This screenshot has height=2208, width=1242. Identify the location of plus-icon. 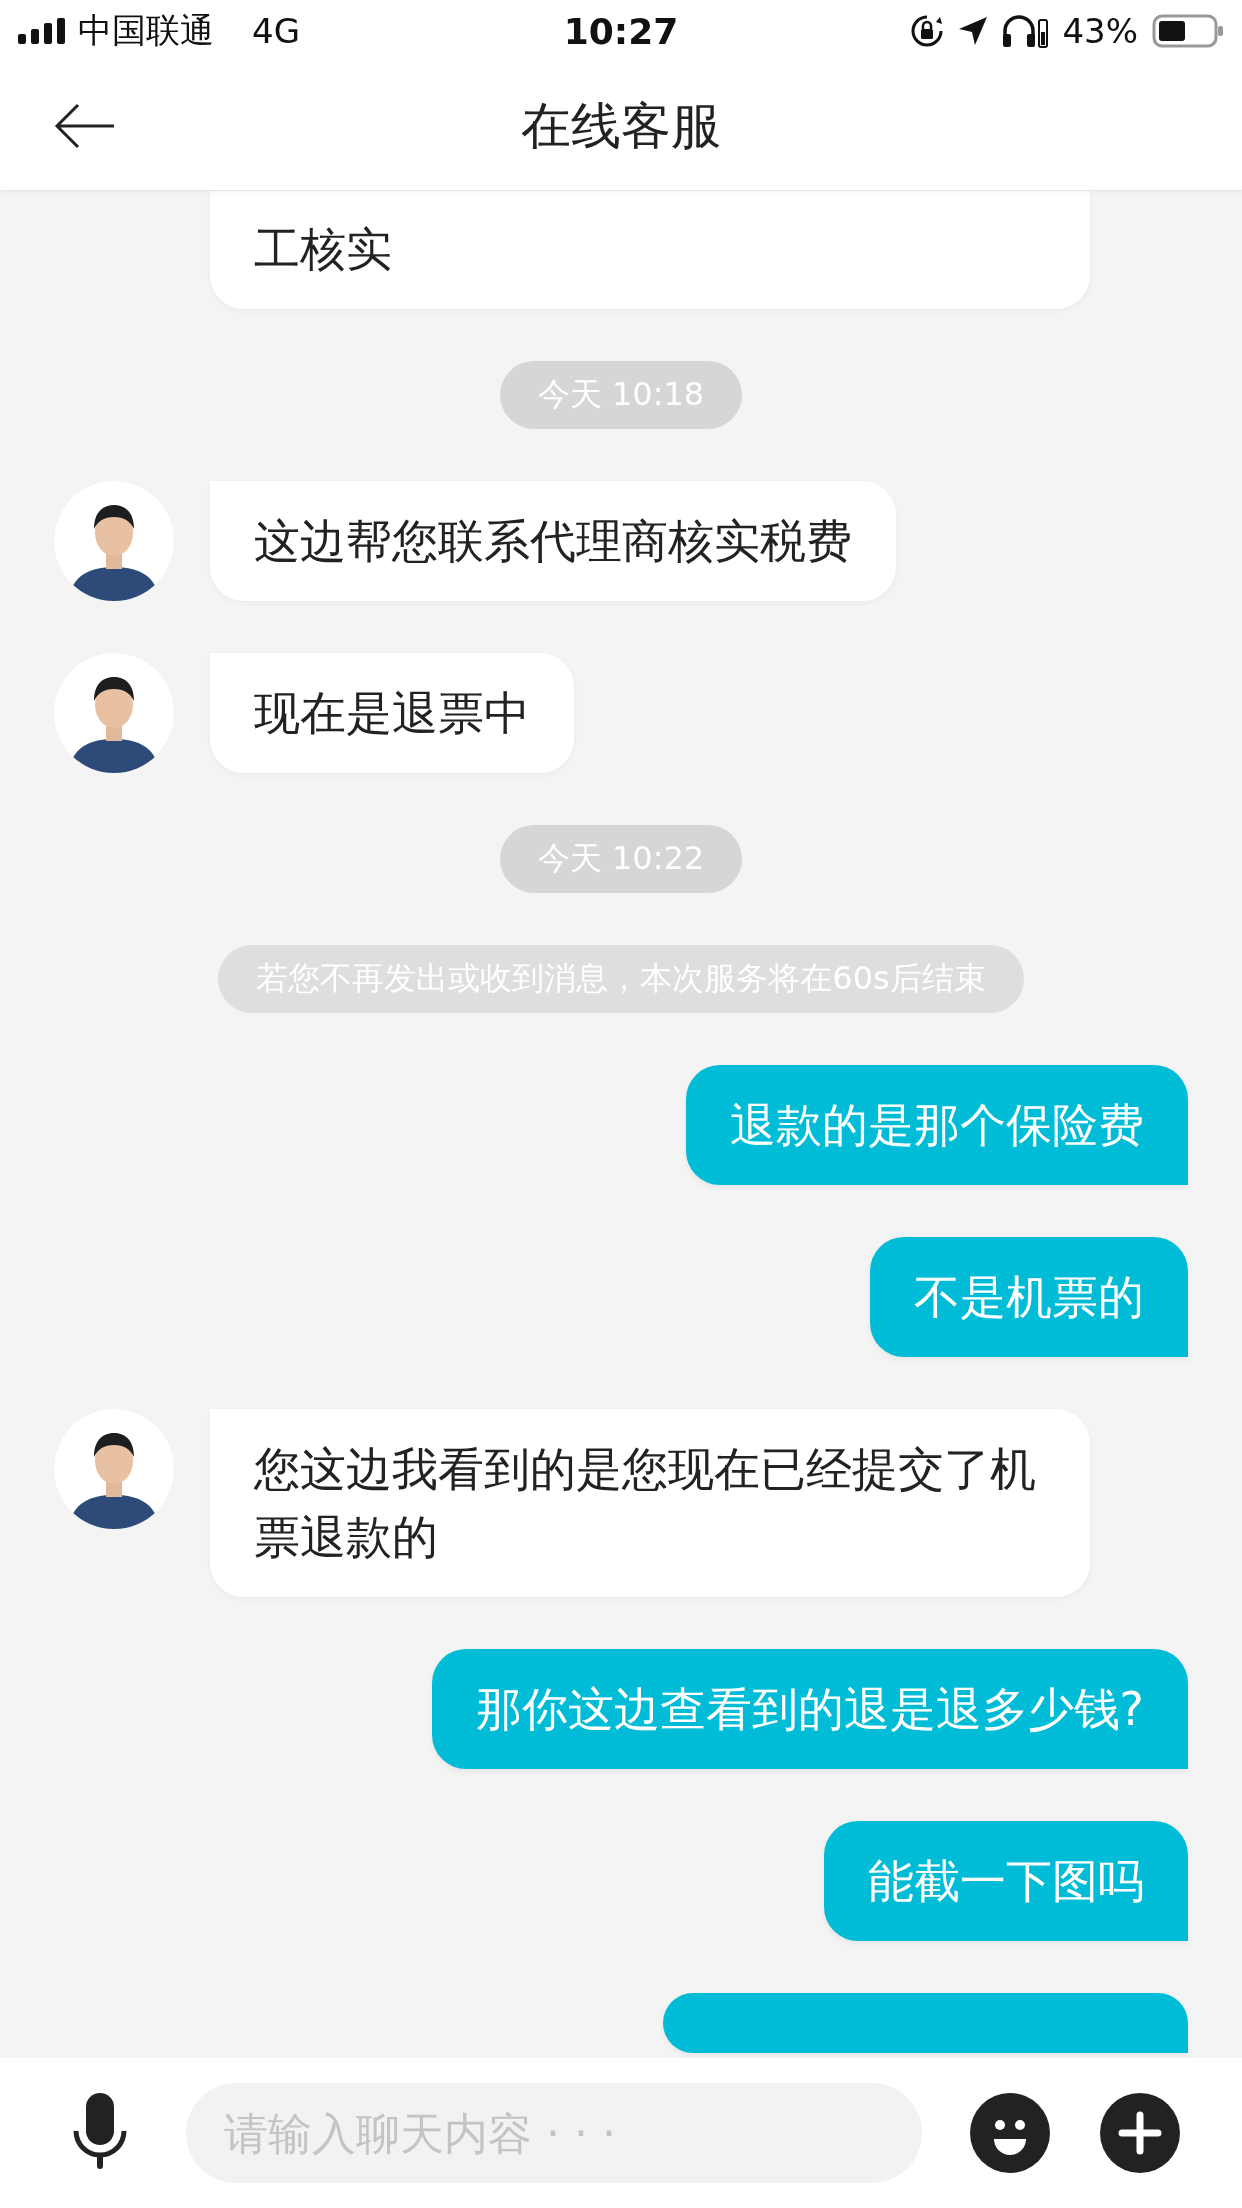
(1140, 2133).